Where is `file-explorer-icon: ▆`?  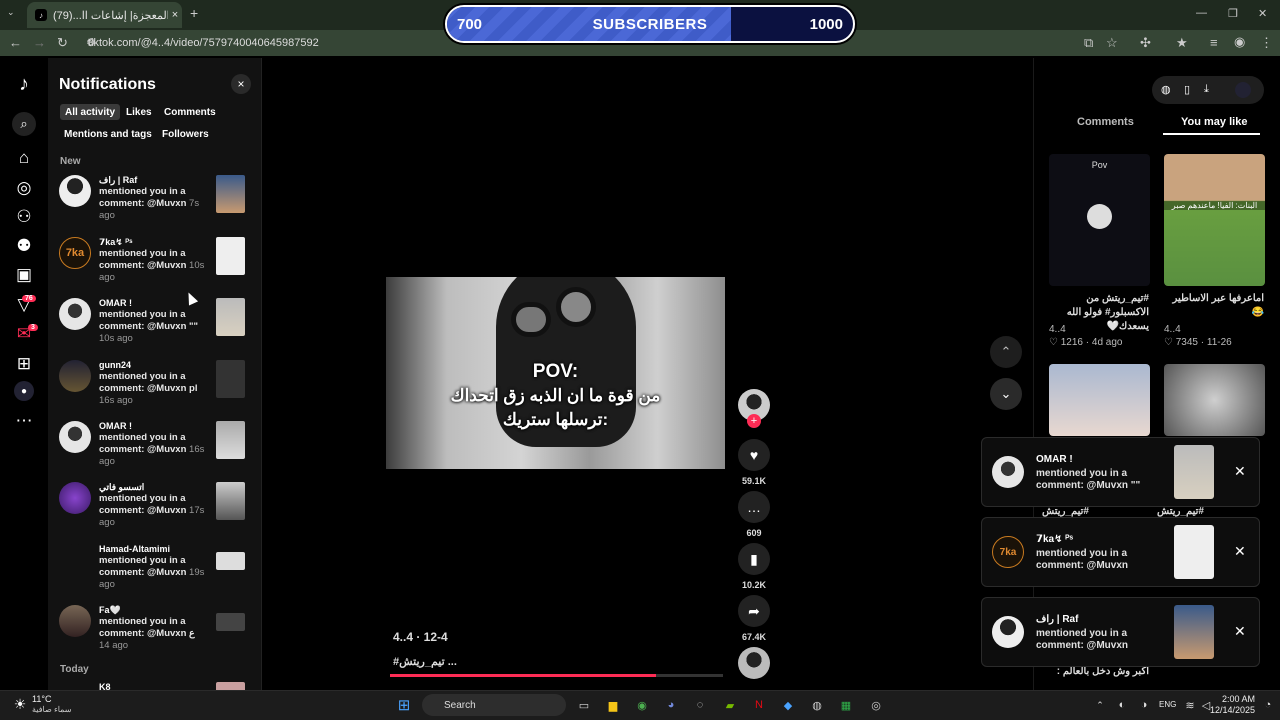
file-explorer-icon: ▆ is located at coordinates (613, 705).